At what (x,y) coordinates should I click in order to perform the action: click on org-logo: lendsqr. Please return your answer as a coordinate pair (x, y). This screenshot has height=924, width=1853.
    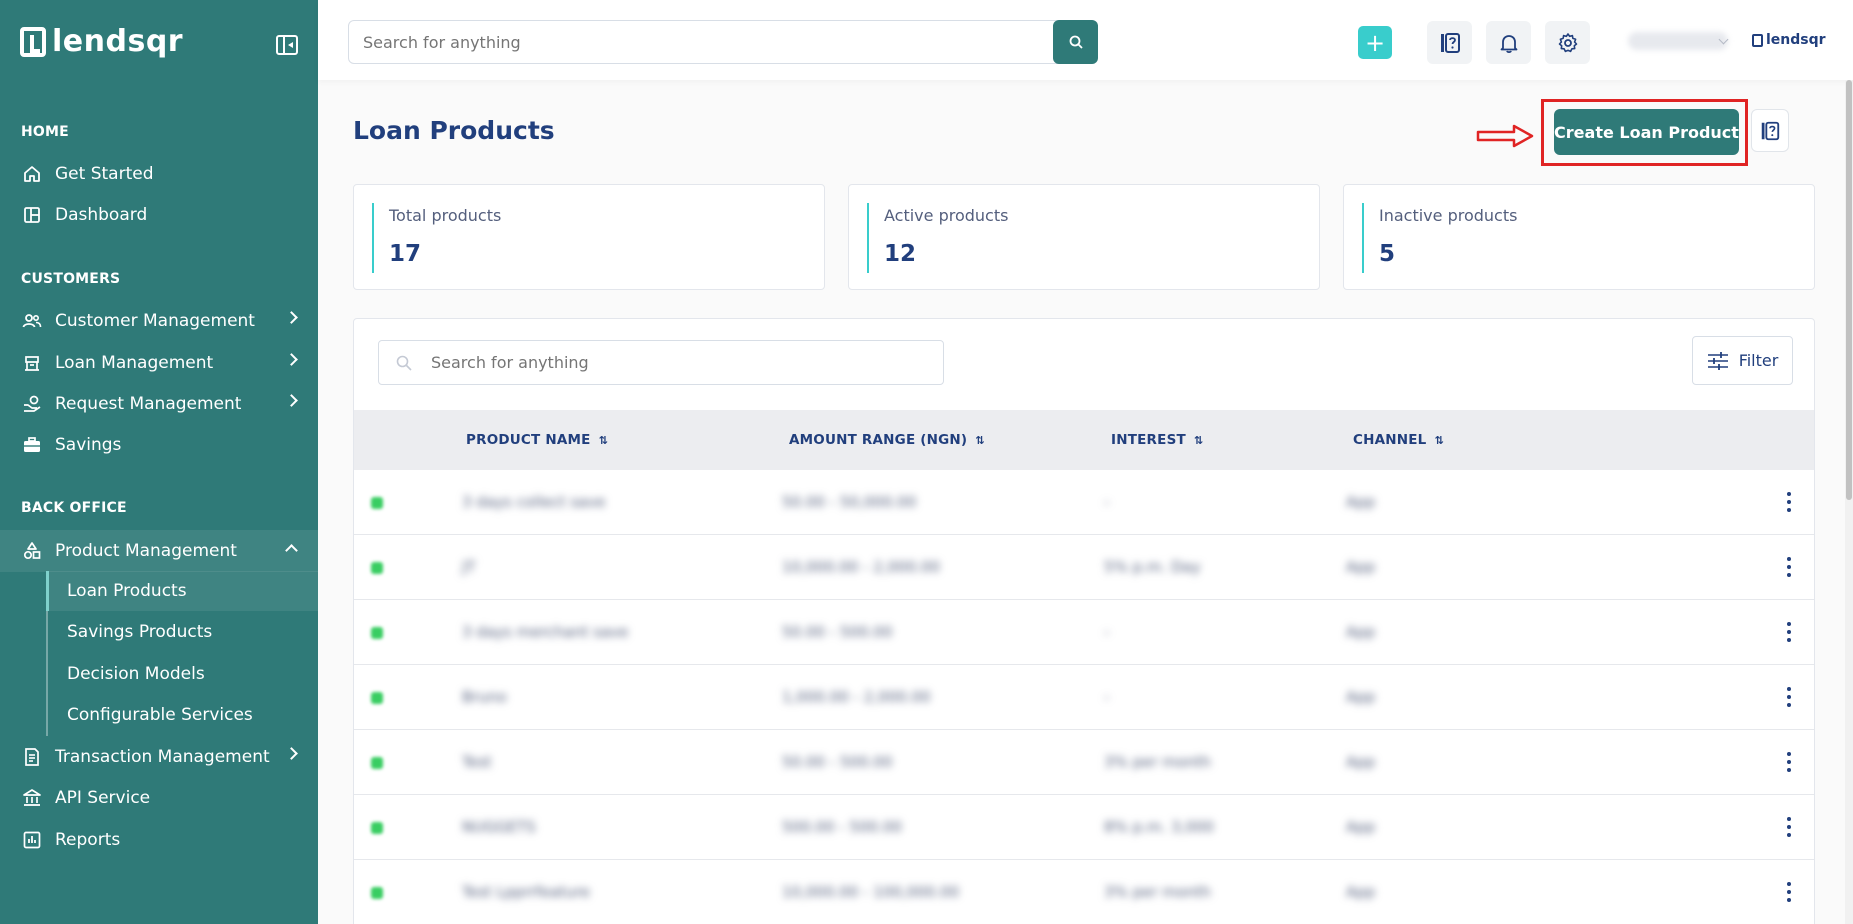
    Looking at the image, I should click on (1789, 40).